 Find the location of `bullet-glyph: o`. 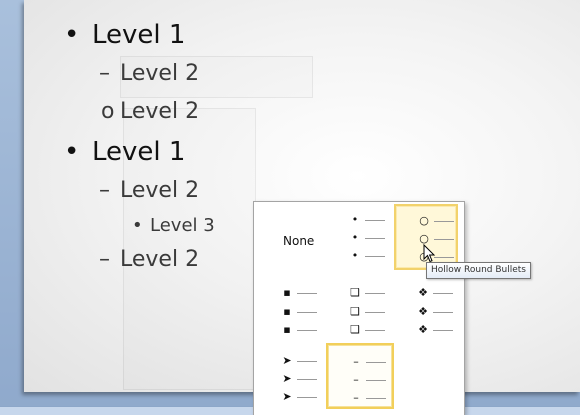

bullet-glyph: o is located at coordinates (108, 111).